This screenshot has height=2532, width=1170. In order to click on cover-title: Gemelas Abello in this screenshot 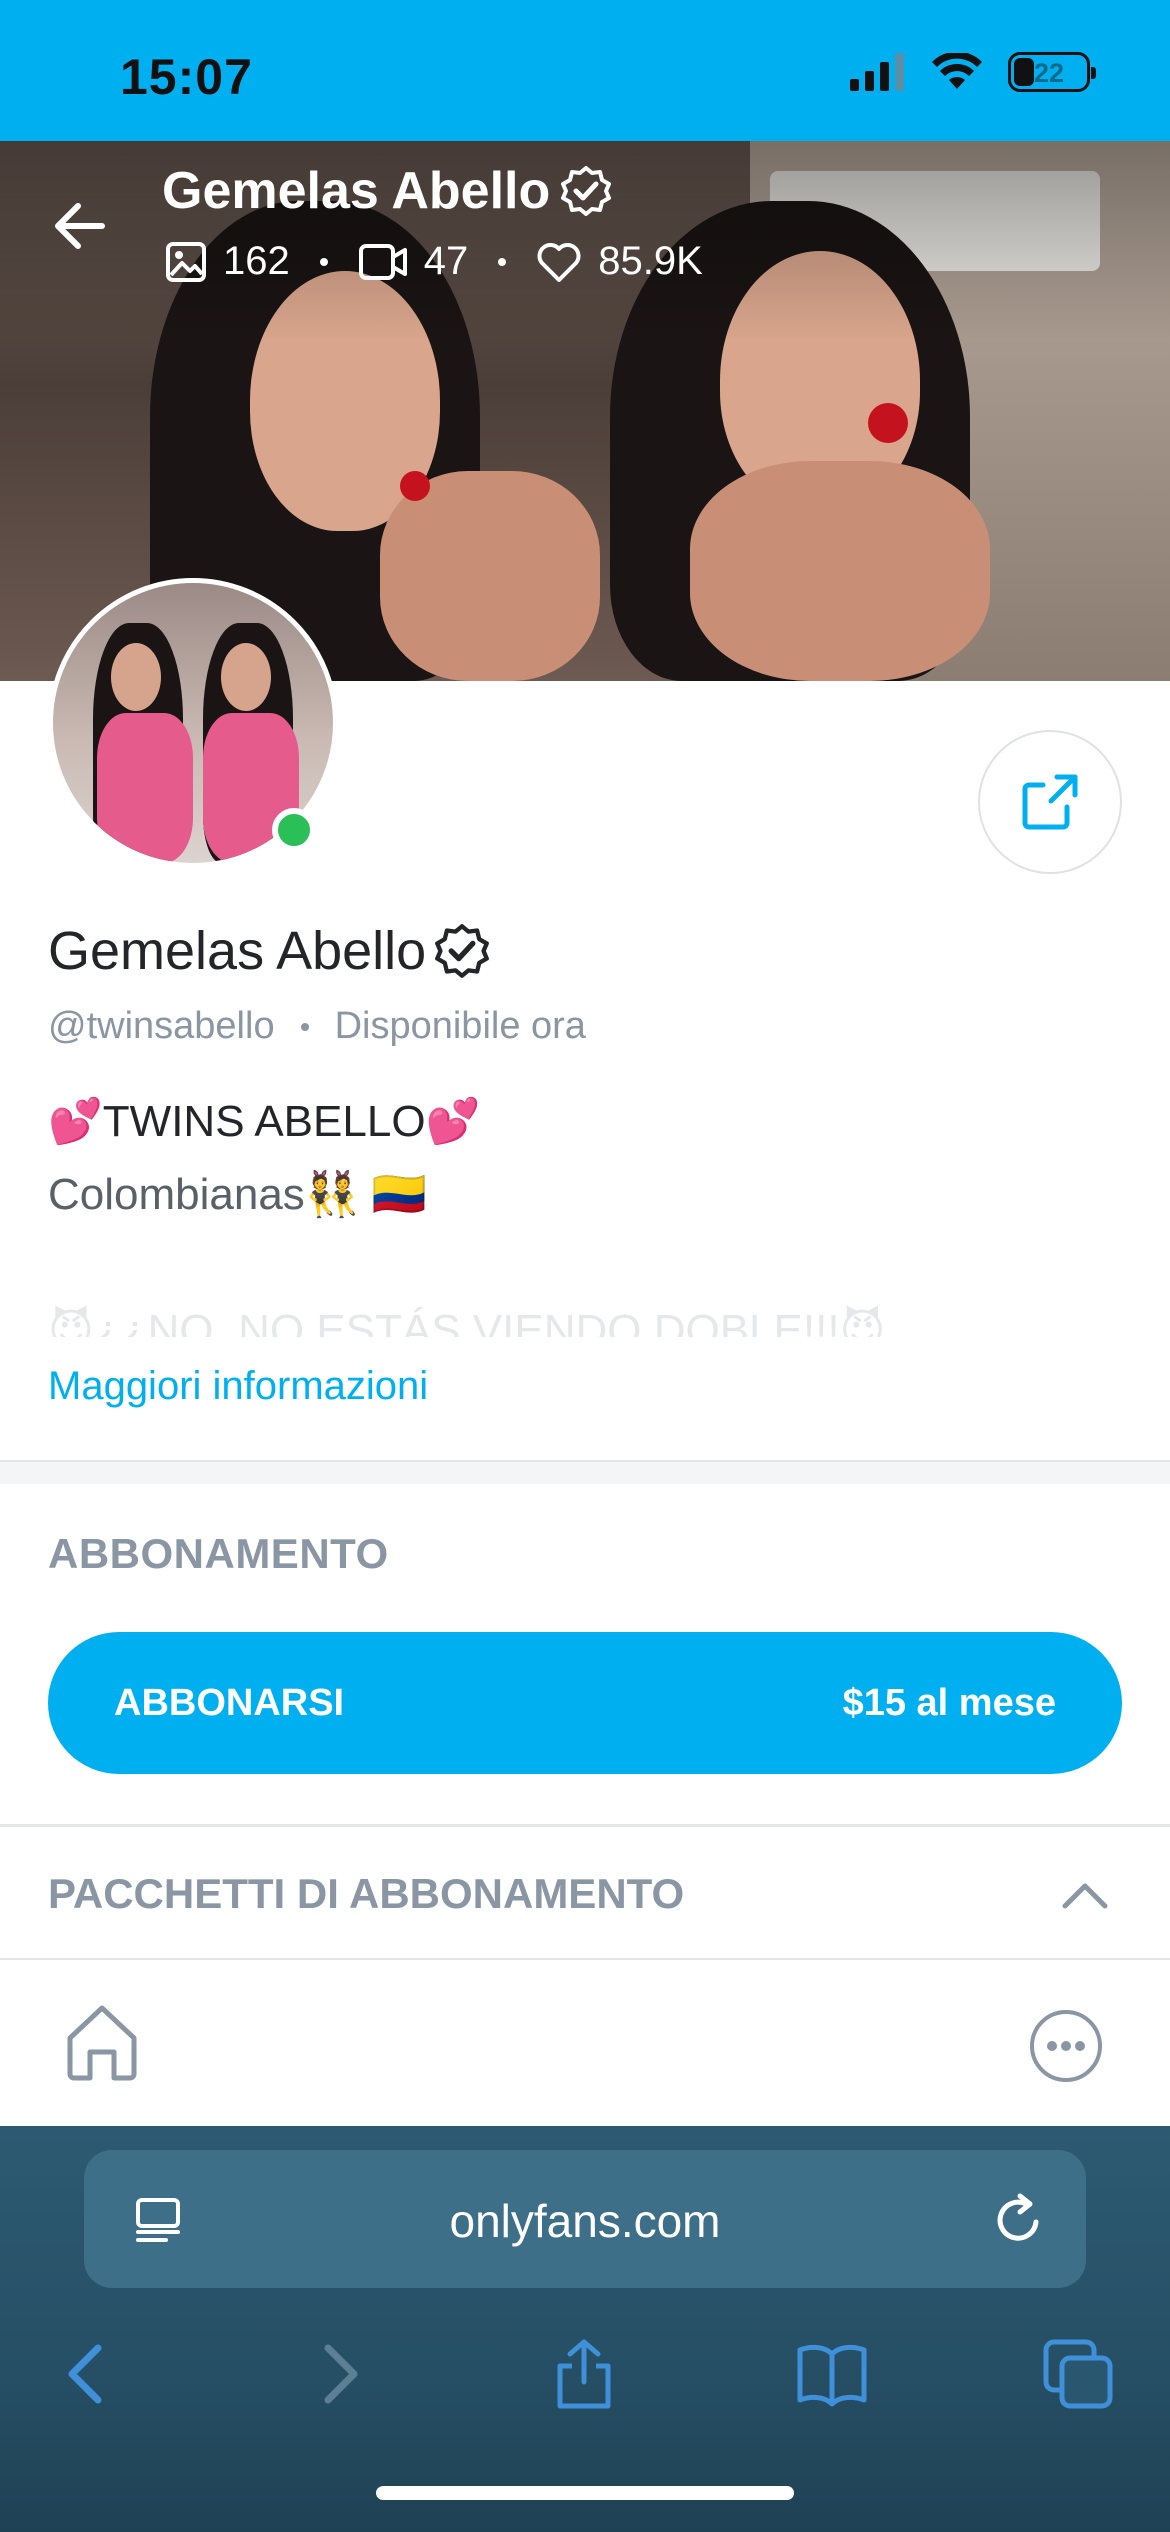, I will do `click(387, 191)`.